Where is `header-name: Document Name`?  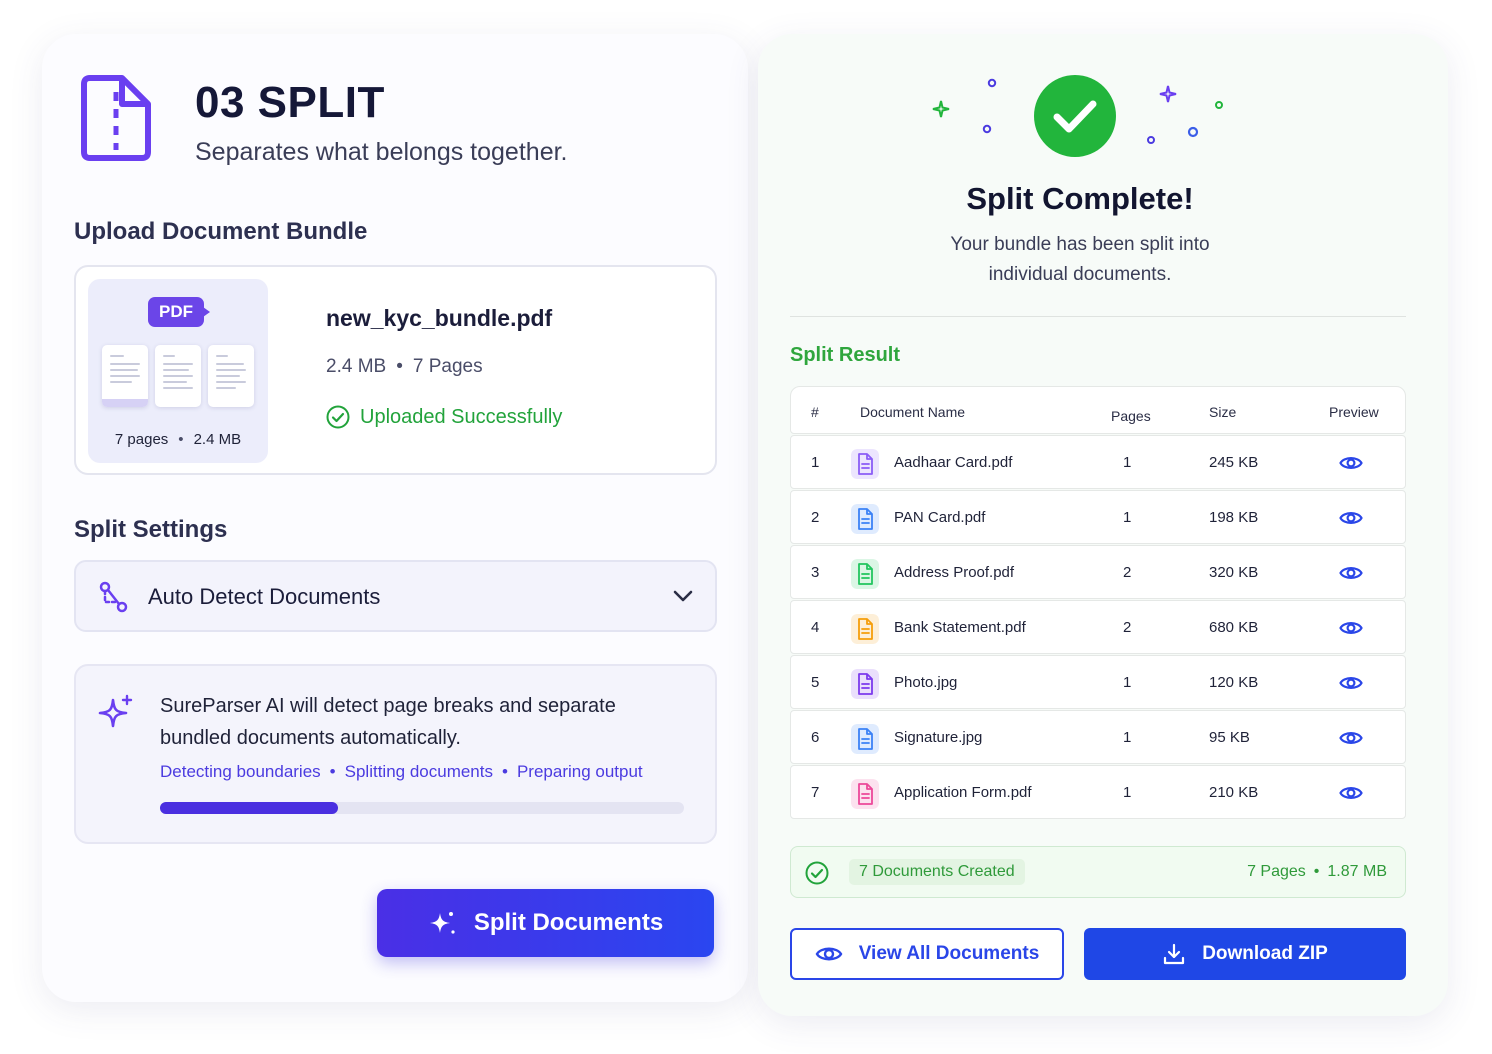
header-name: Document Name is located at coordinates (913, 412).